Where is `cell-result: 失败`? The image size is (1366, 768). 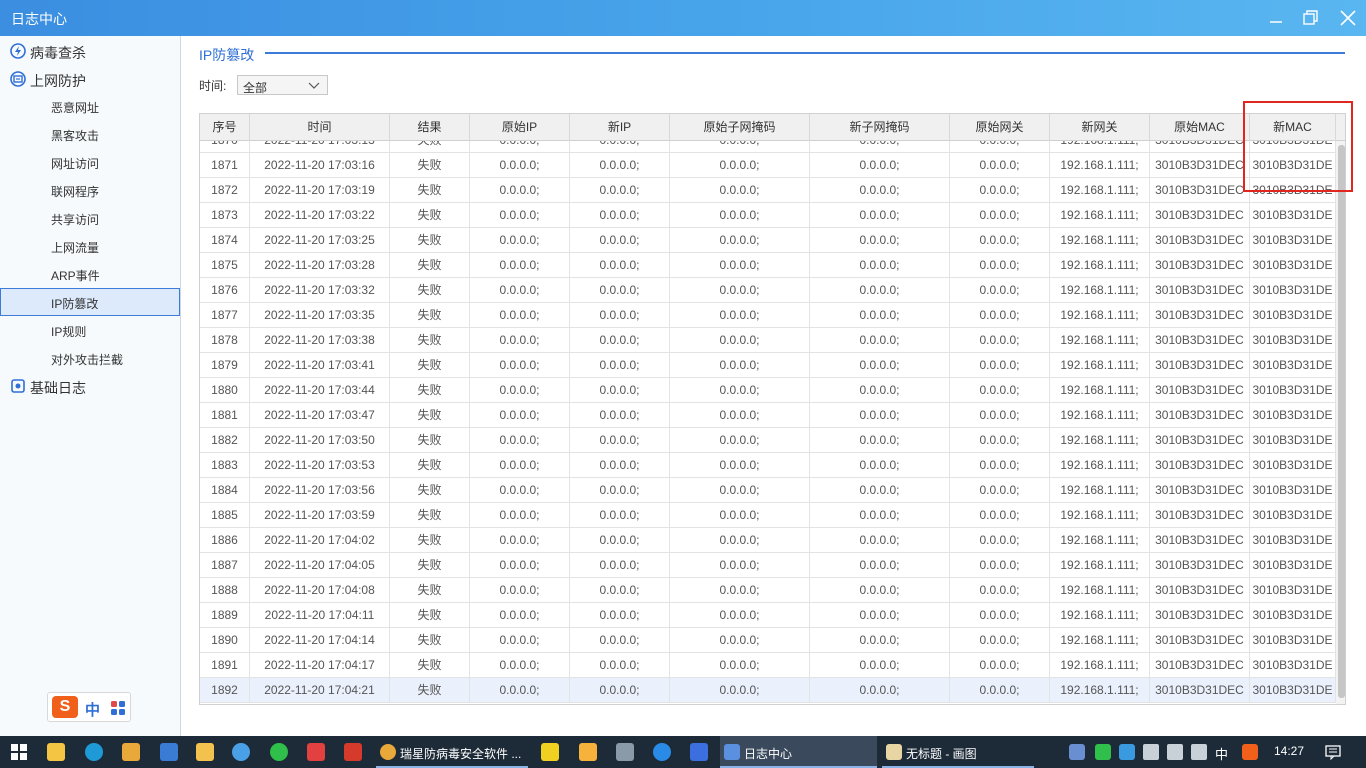 cell-result: 失败 is located at coordinates (430, 415).